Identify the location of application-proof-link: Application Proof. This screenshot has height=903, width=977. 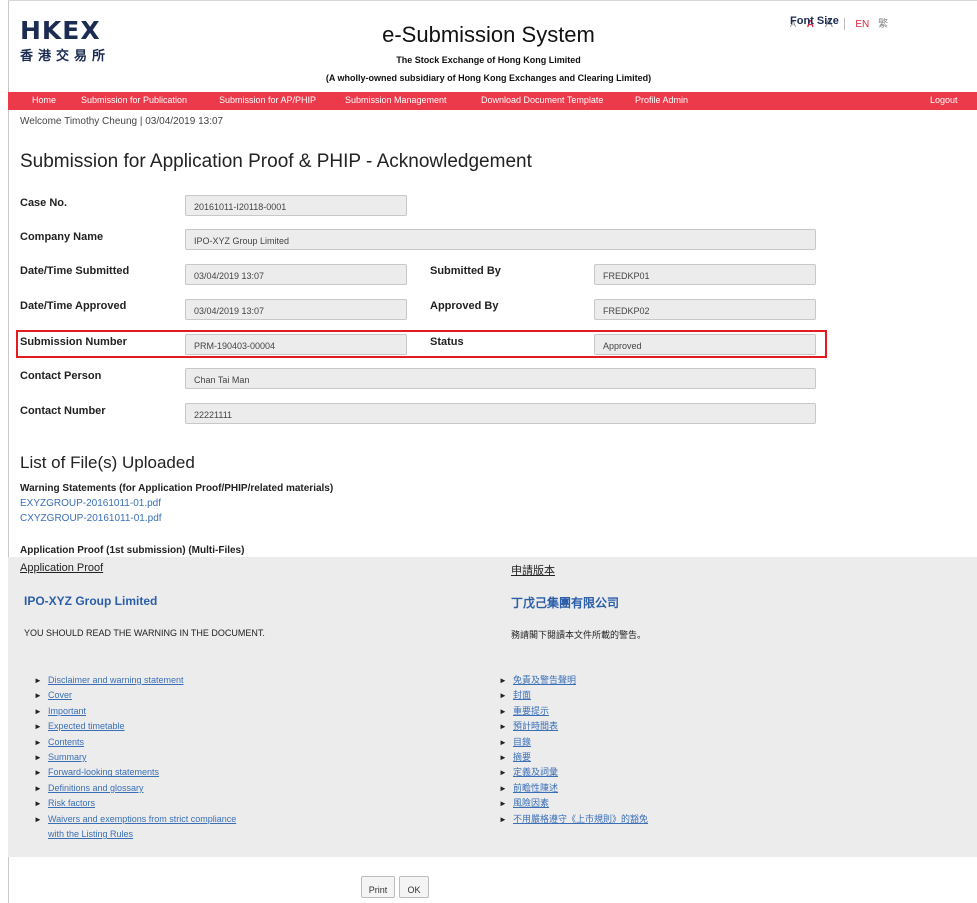
(61, 568).